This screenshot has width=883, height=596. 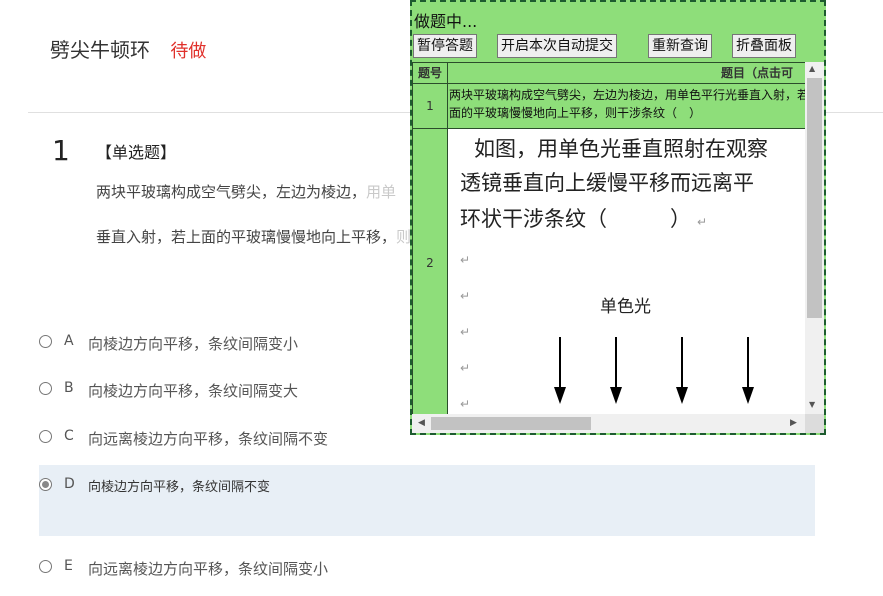 I want to click on option-text: 向远离棱边方向平移，条纹间隔不变, so click(x=208, y=439).